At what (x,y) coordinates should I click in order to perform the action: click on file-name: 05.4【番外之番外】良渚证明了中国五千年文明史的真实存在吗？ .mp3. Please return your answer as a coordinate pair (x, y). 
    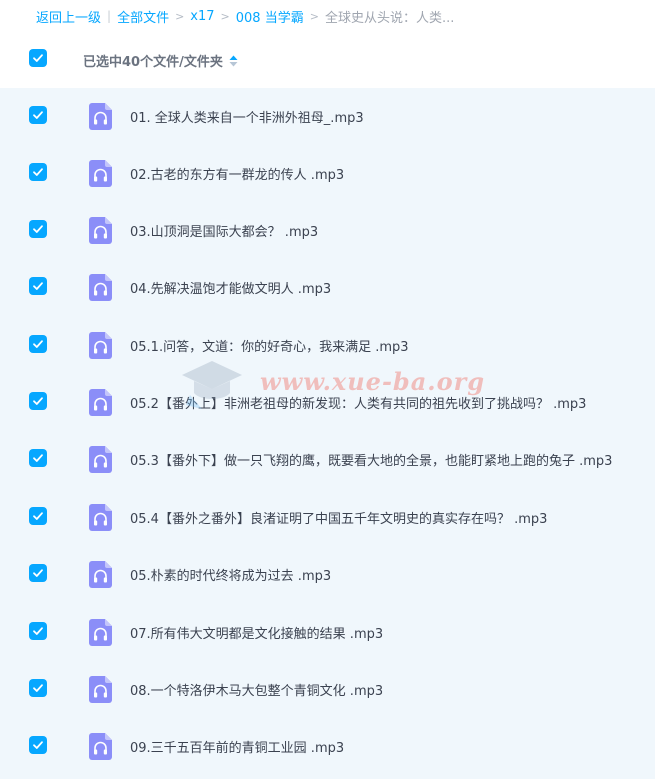
    Looking at the image, I should click on (338, 517).